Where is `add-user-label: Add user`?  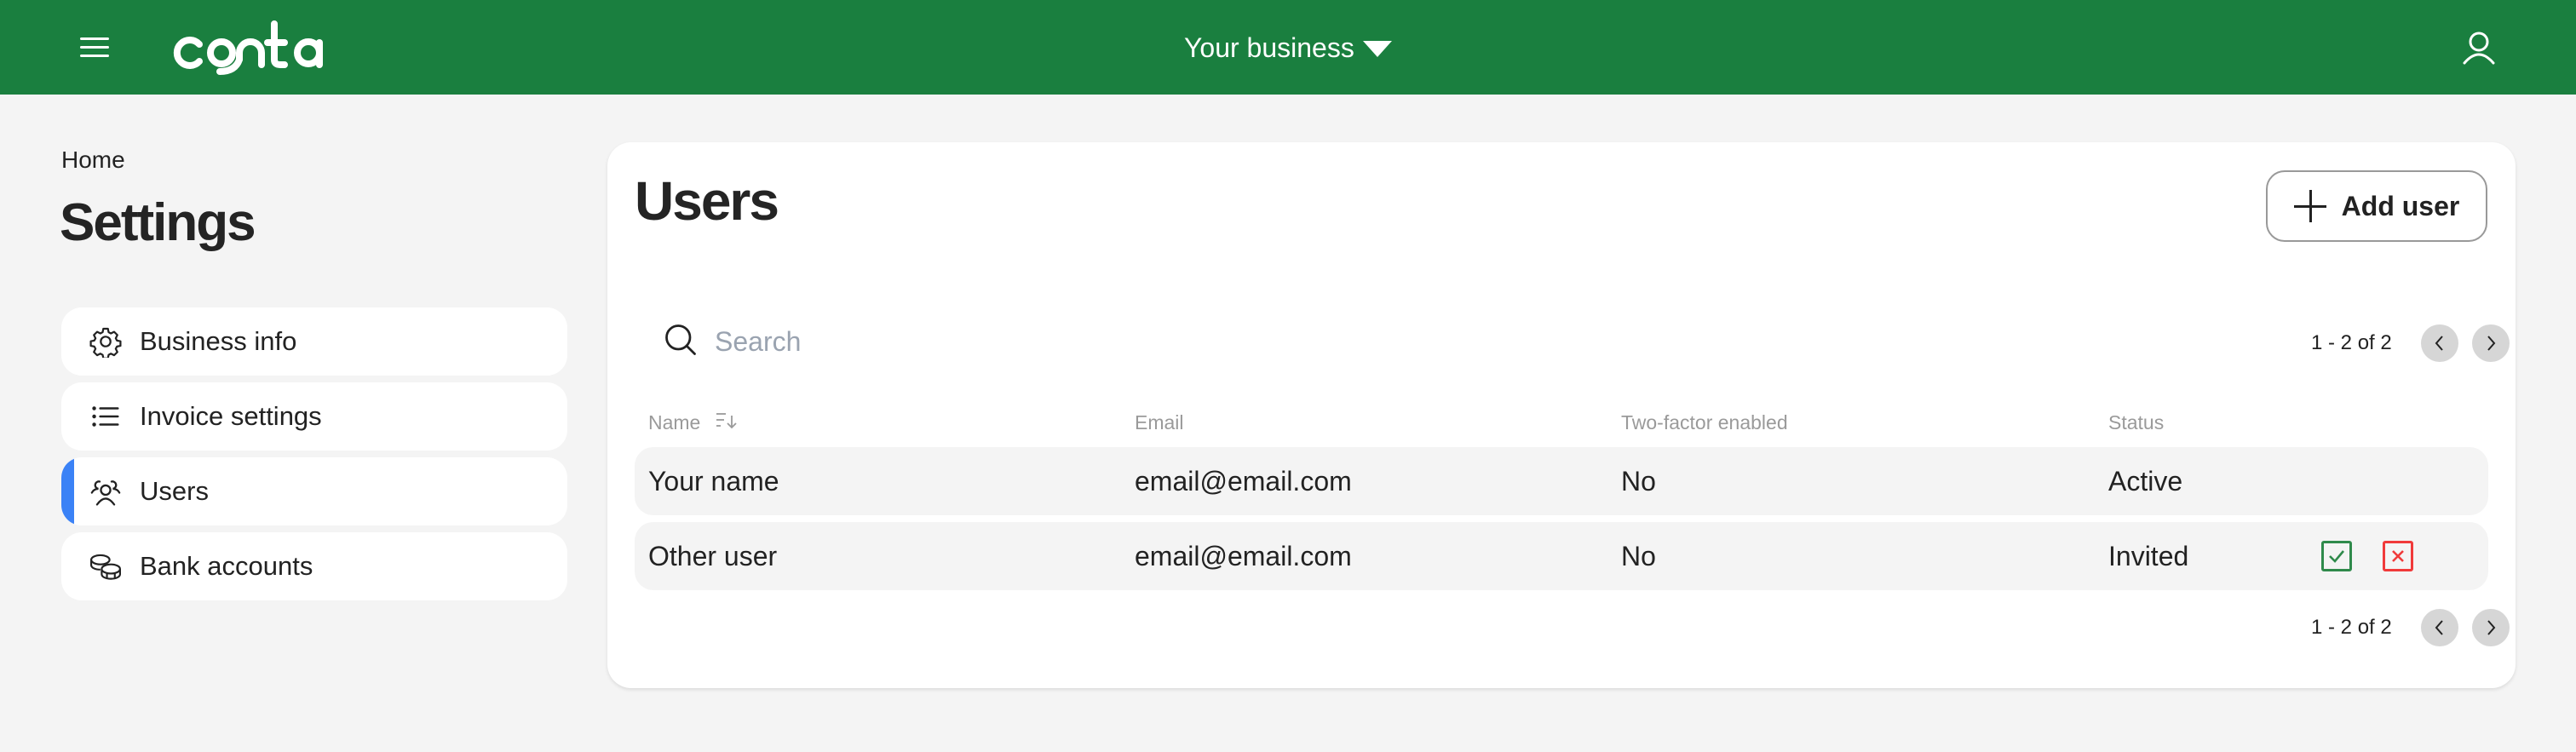
add-user-label: Add user is located at coordinates (2401, 205).